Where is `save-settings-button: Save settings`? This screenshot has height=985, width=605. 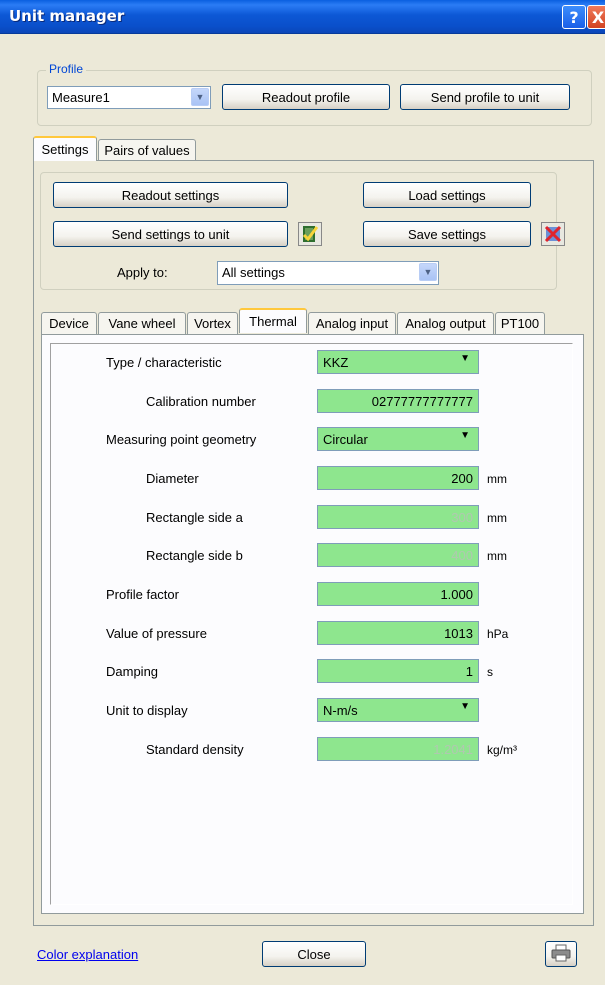 save-settings-button: Save settings is located at coordinates (447, 234).